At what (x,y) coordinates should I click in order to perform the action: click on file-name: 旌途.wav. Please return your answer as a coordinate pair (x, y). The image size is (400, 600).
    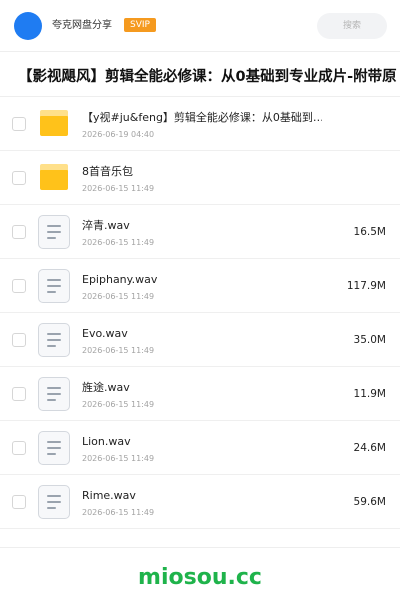
    Looking at the image, I should click on (106, 387).